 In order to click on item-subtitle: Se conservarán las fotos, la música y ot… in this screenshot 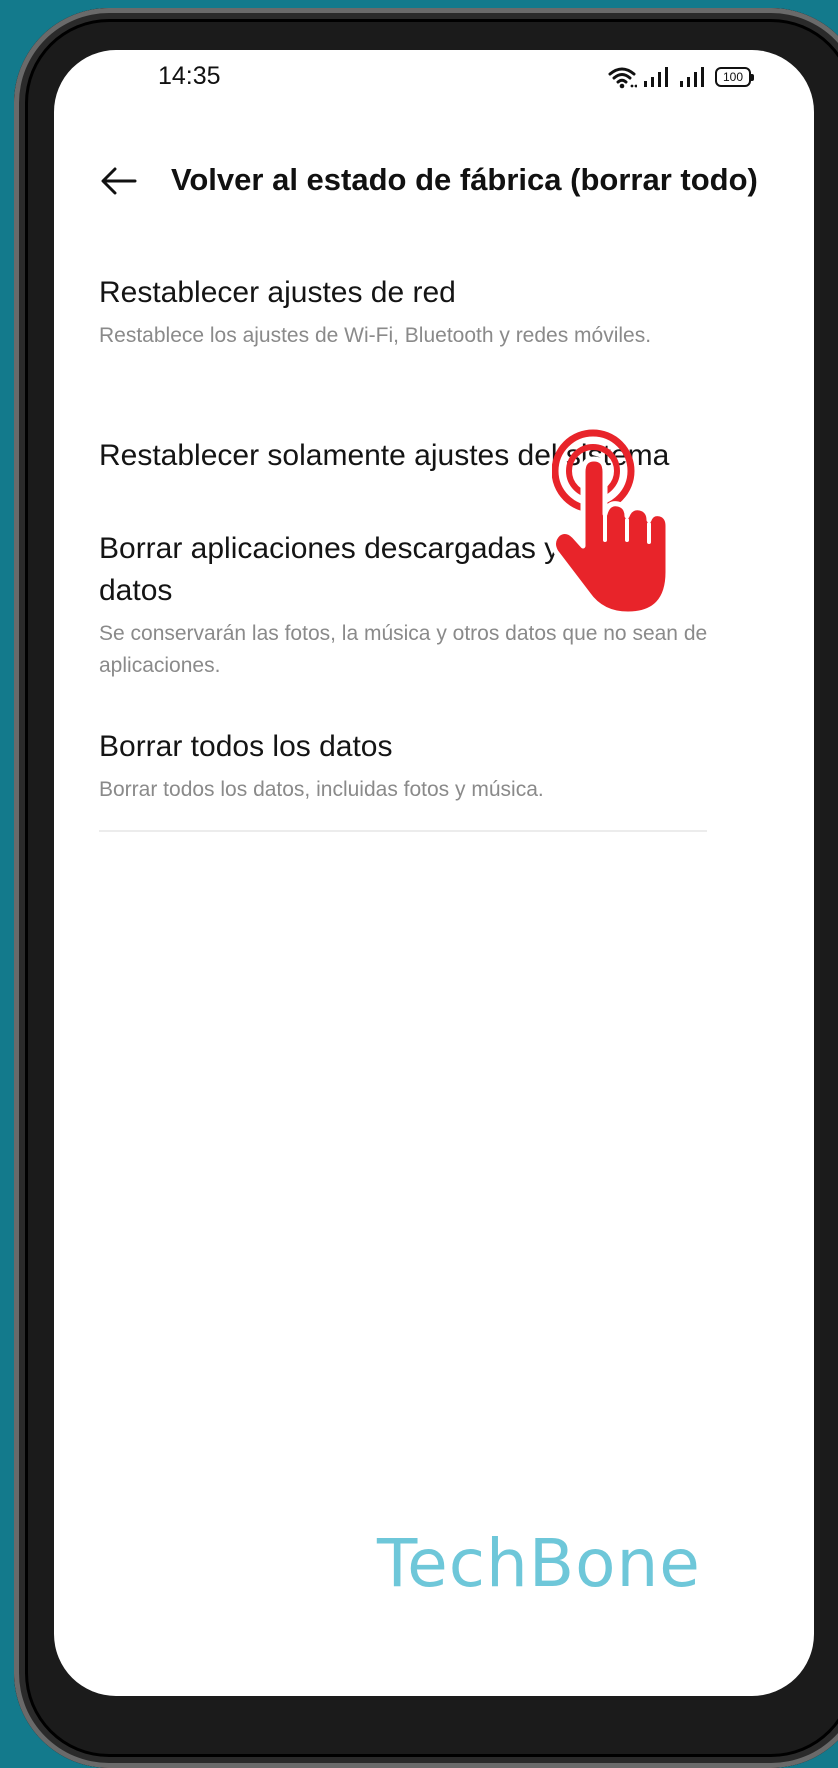, I will do `click(403, 649)`.